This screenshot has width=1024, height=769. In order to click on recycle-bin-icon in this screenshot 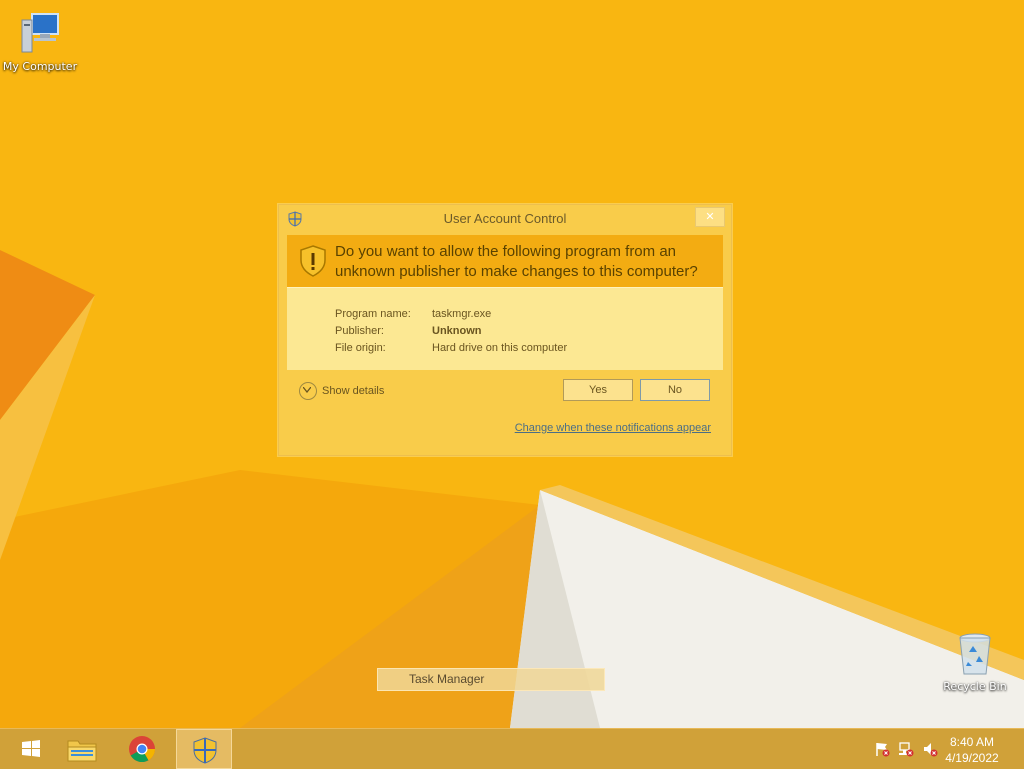, I will do `click(975, 654)`.